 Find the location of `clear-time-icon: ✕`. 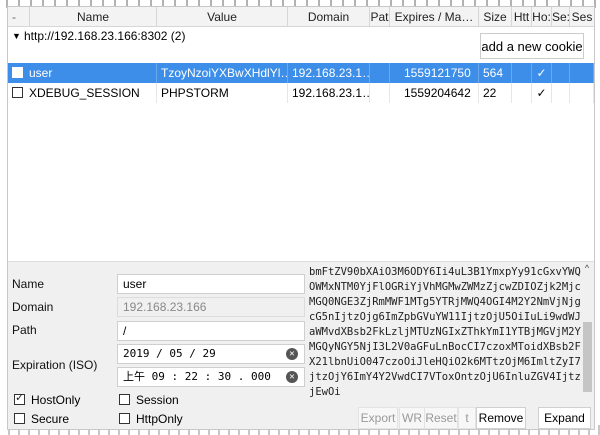

clear-time-icon: ✕ is located at coordinates (292, 377).